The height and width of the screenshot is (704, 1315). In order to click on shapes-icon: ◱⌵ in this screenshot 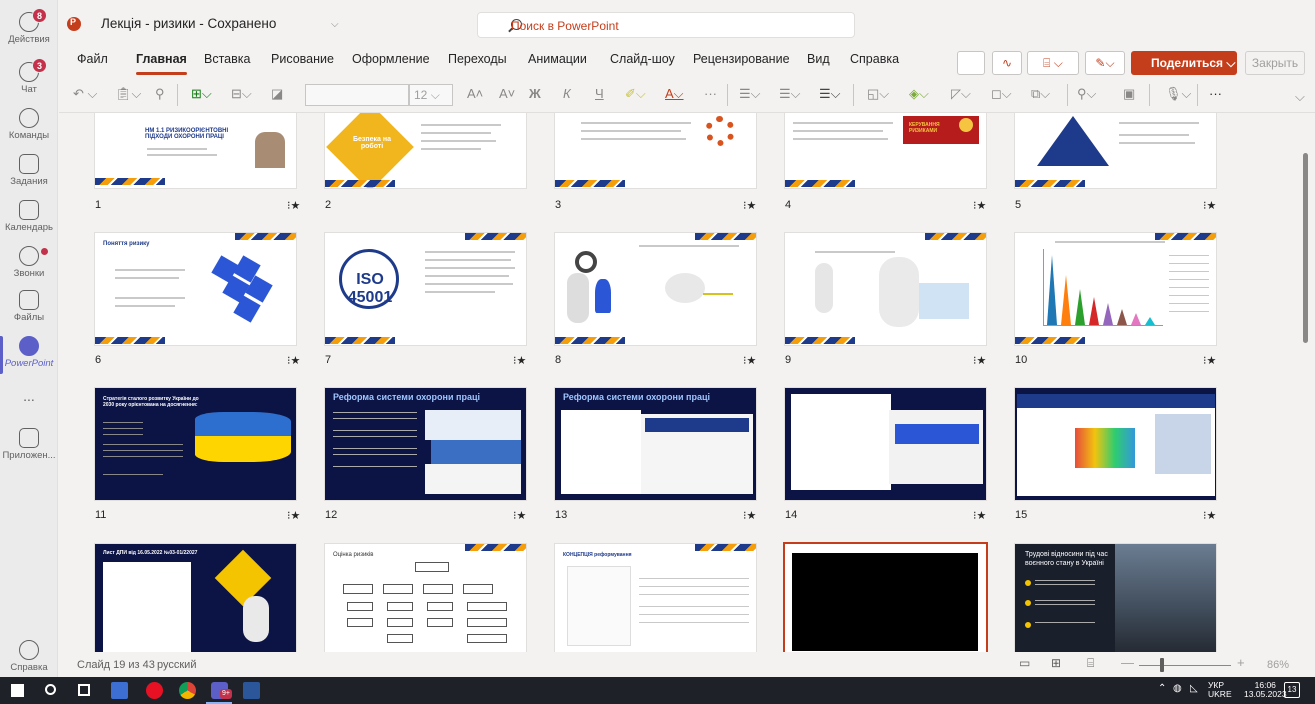, I will do `click(878, 94)`.